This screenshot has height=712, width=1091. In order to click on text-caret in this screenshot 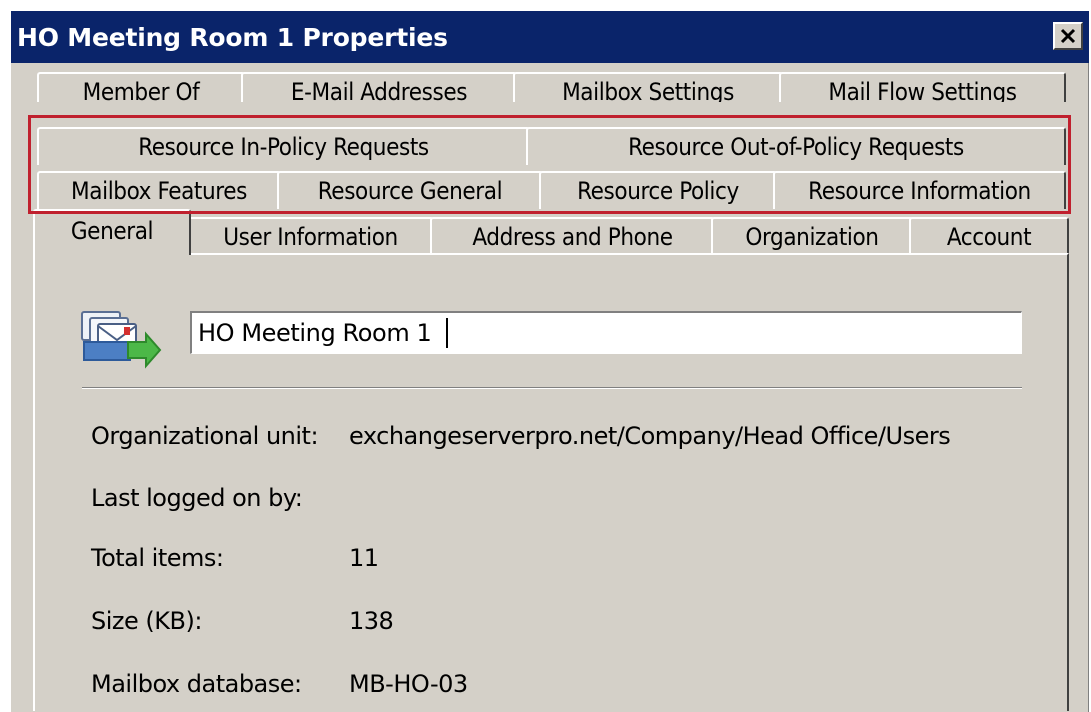, I will do `click(447, 333)`.